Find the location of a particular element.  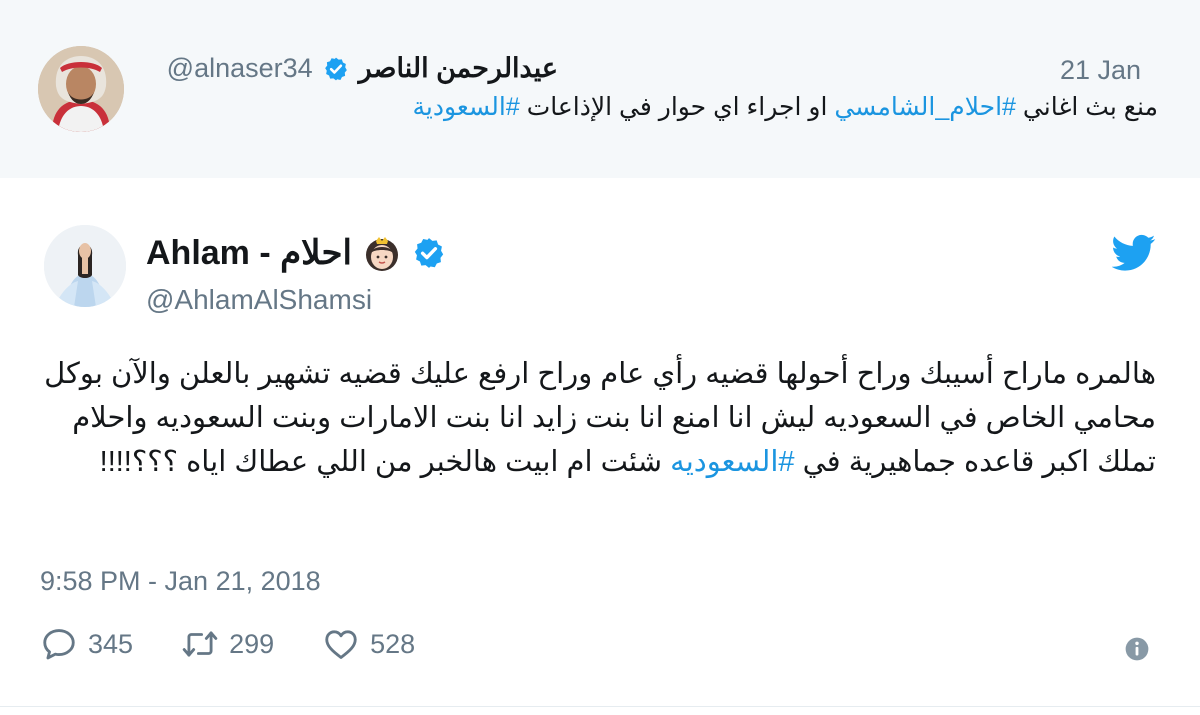

divider is located at coordinates (600, 706).